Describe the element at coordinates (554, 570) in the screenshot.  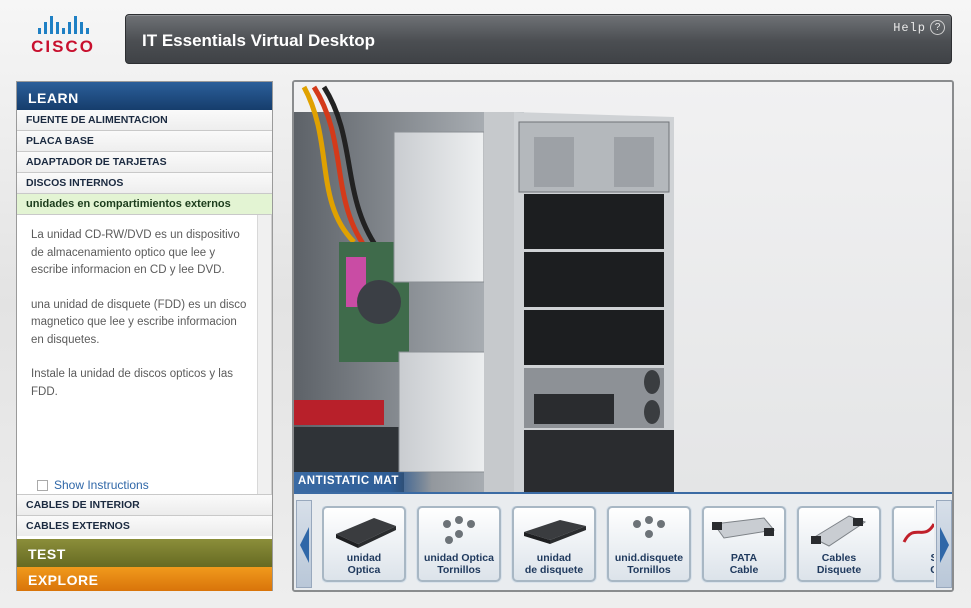
I see `part-label-line2: de disquete` at that location.